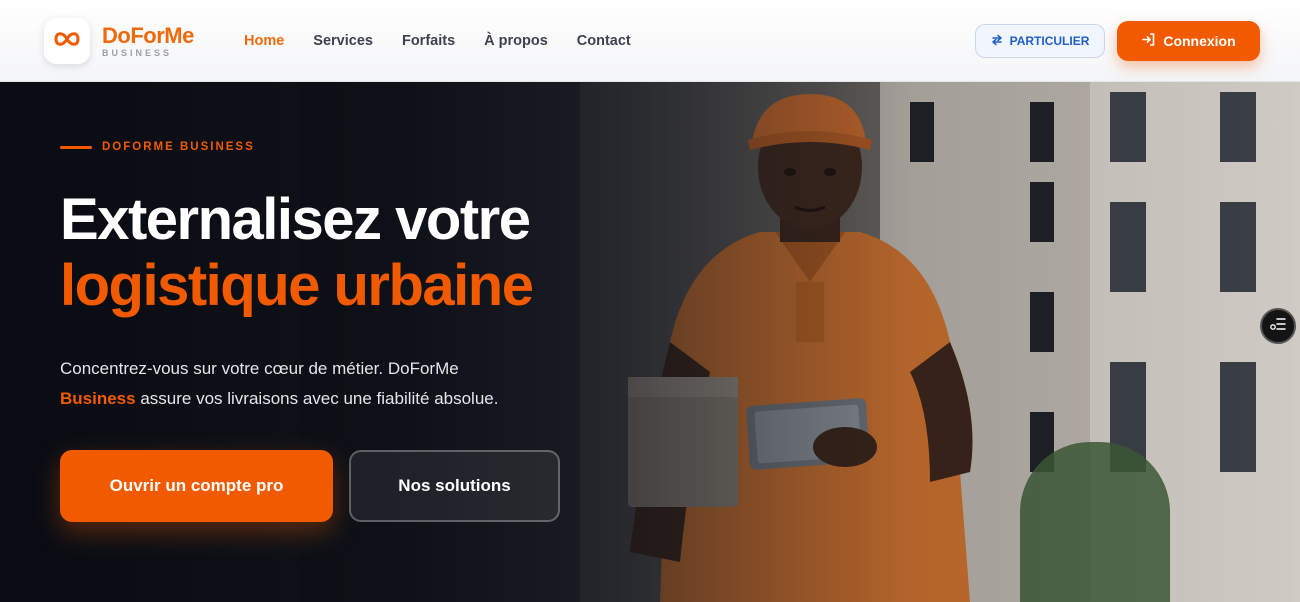 This screenshot has height=602, width=1300. Describe the element at coordinates (604, 41) in the screenshot. I see `nav-contact: Contact` at that location.